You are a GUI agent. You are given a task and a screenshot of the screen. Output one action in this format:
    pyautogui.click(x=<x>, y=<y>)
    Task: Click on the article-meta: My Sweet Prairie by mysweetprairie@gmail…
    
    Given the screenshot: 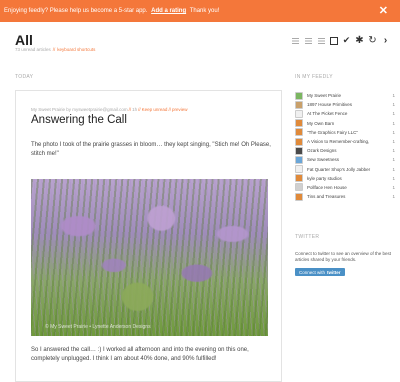 What is the action you would take?
    pyautogui.click(x=109, y=109)
    